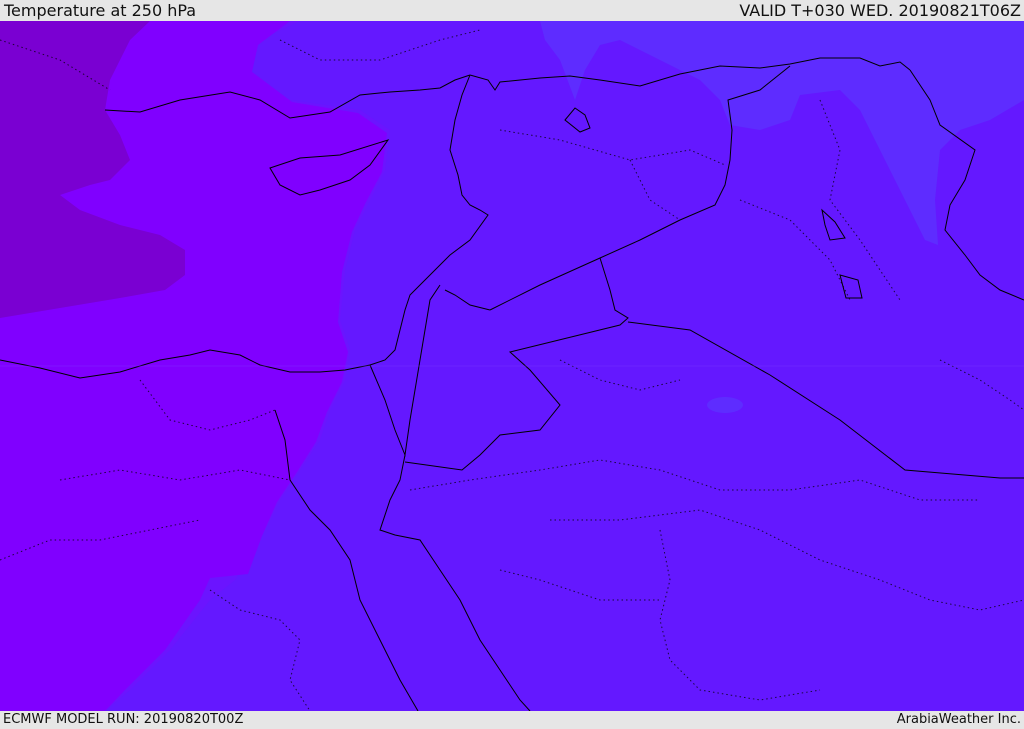 This screenshot has height=729, width=1024. I want to click on model-run-label: ECMWF MODEL RUN: 20190820T00Z, so click(123, 719).